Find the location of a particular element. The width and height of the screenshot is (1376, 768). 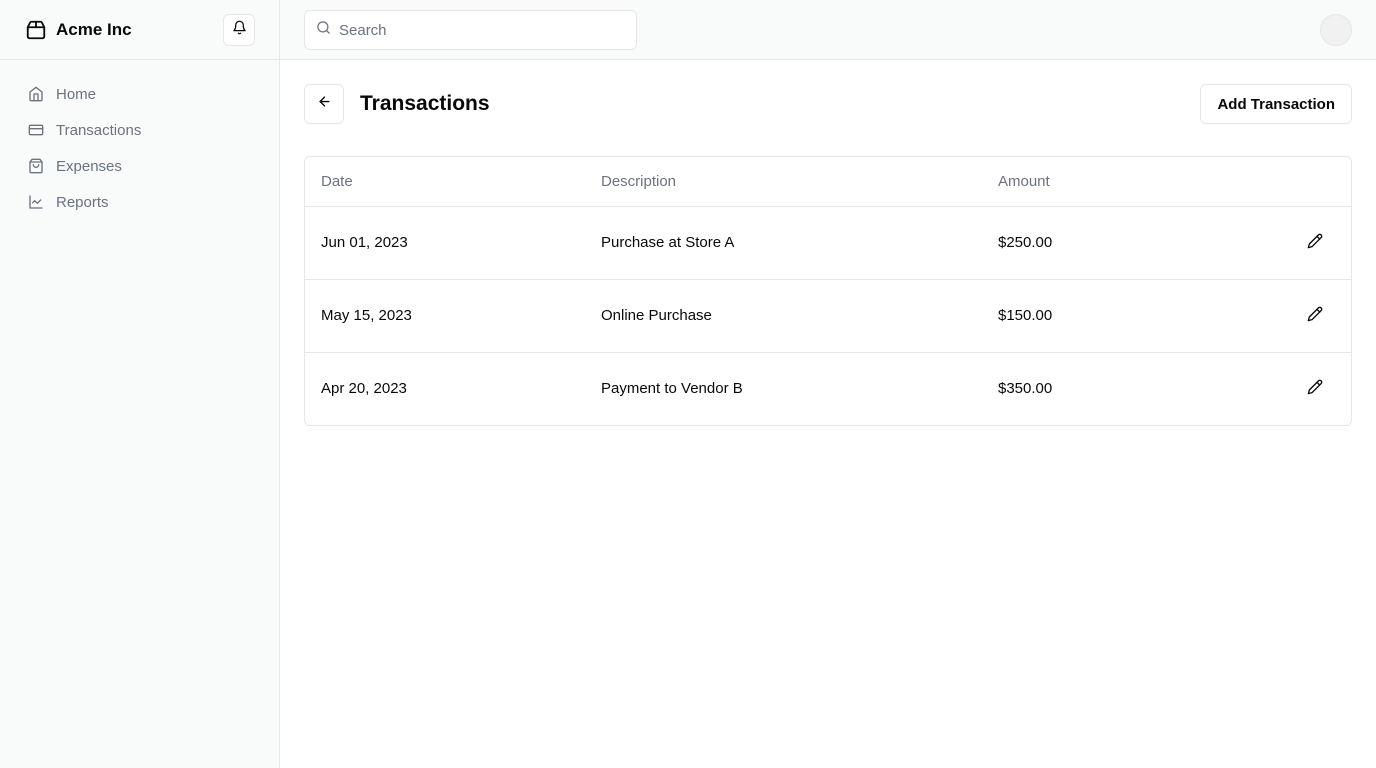

cell-date: Apr 20, 2023 is located at coordinates (364, 389).